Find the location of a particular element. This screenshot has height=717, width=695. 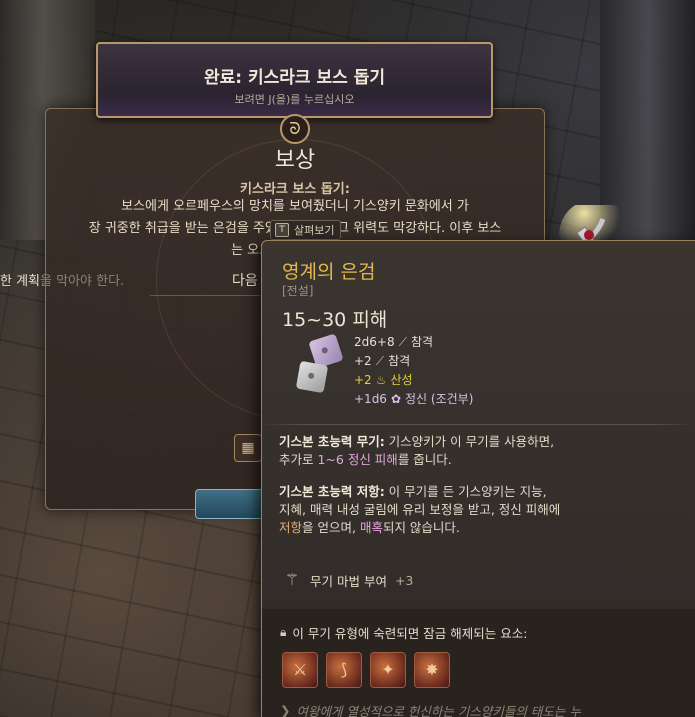

weapon-enchantment: ⚚ 무기 마법 부여 +3 is located at coordinates (348, 580).